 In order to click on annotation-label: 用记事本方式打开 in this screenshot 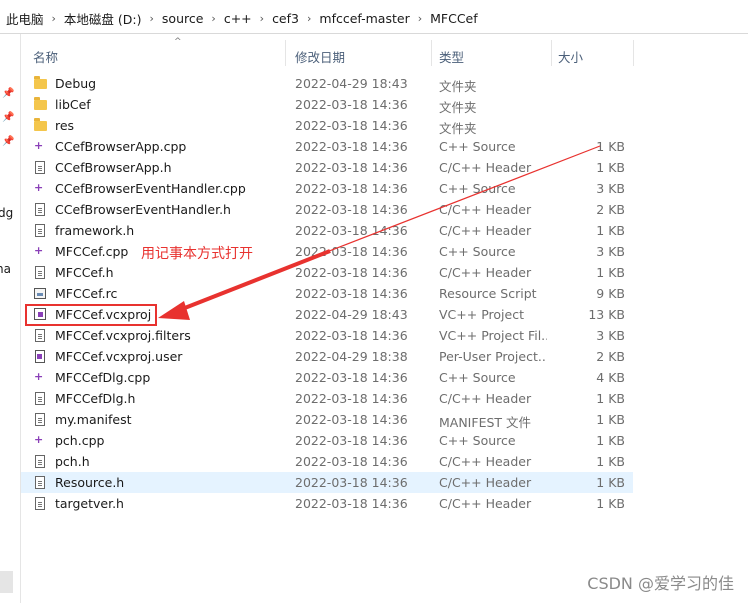, I will do `click(197, 254)`.